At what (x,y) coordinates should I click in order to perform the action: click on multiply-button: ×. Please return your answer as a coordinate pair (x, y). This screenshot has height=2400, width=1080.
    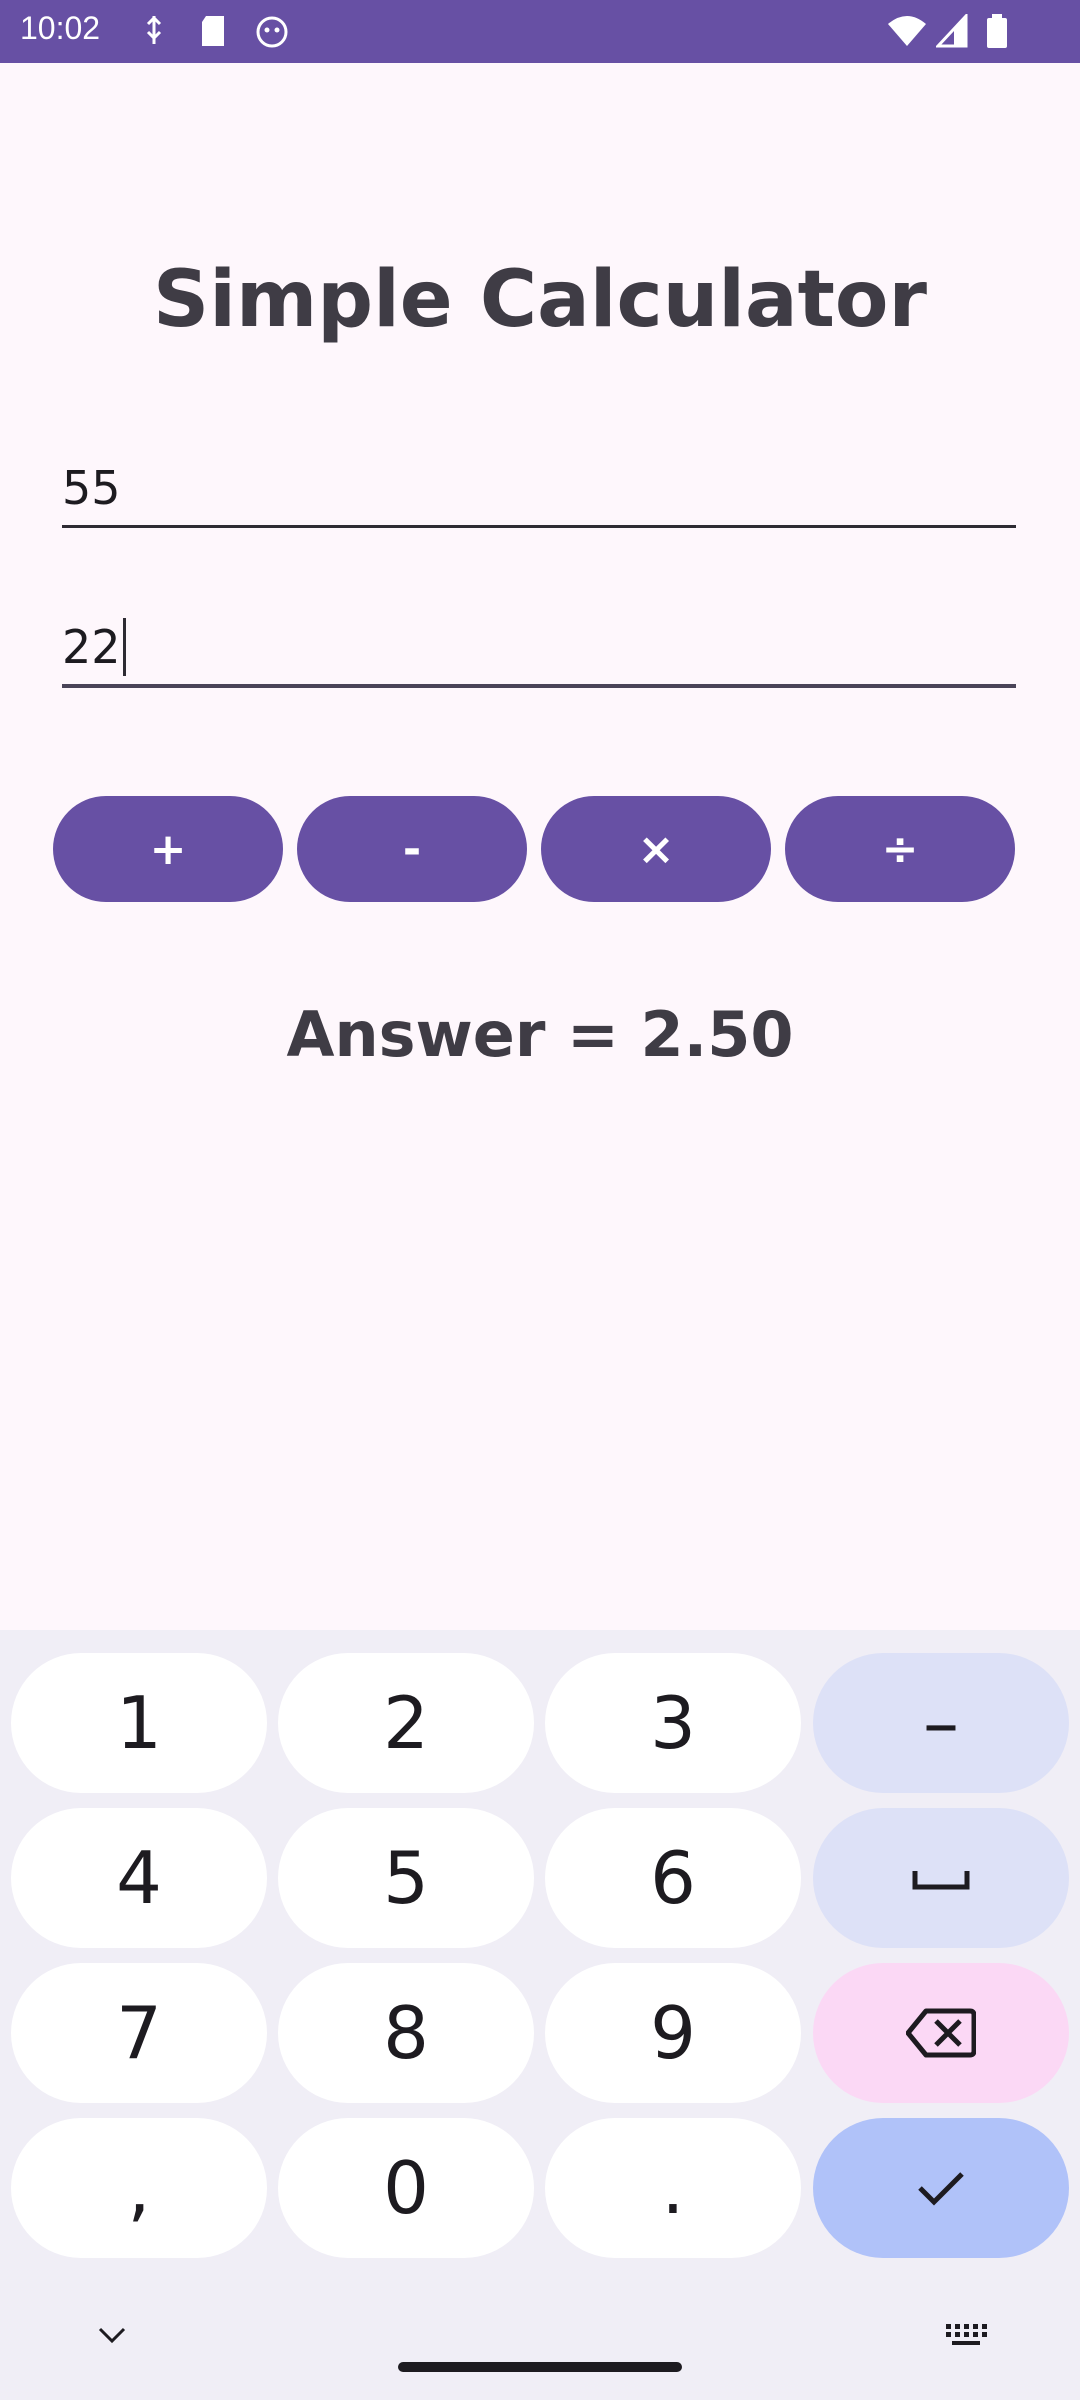
    Looking at the image, I should click on (656, 849).